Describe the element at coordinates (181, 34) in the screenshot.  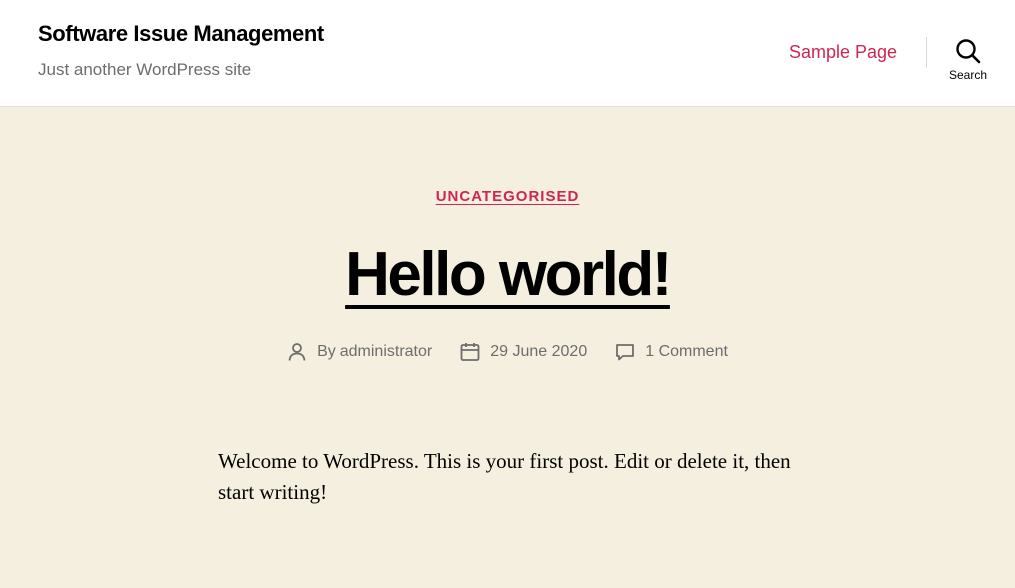
I see `site-title-link: Software Issue Management` at that location.